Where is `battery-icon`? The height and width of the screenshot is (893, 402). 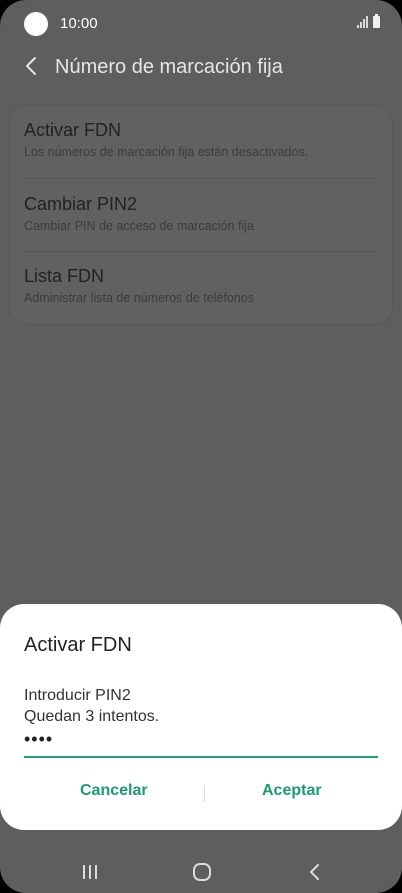 battery-icon is located at coordinates (376, 21).